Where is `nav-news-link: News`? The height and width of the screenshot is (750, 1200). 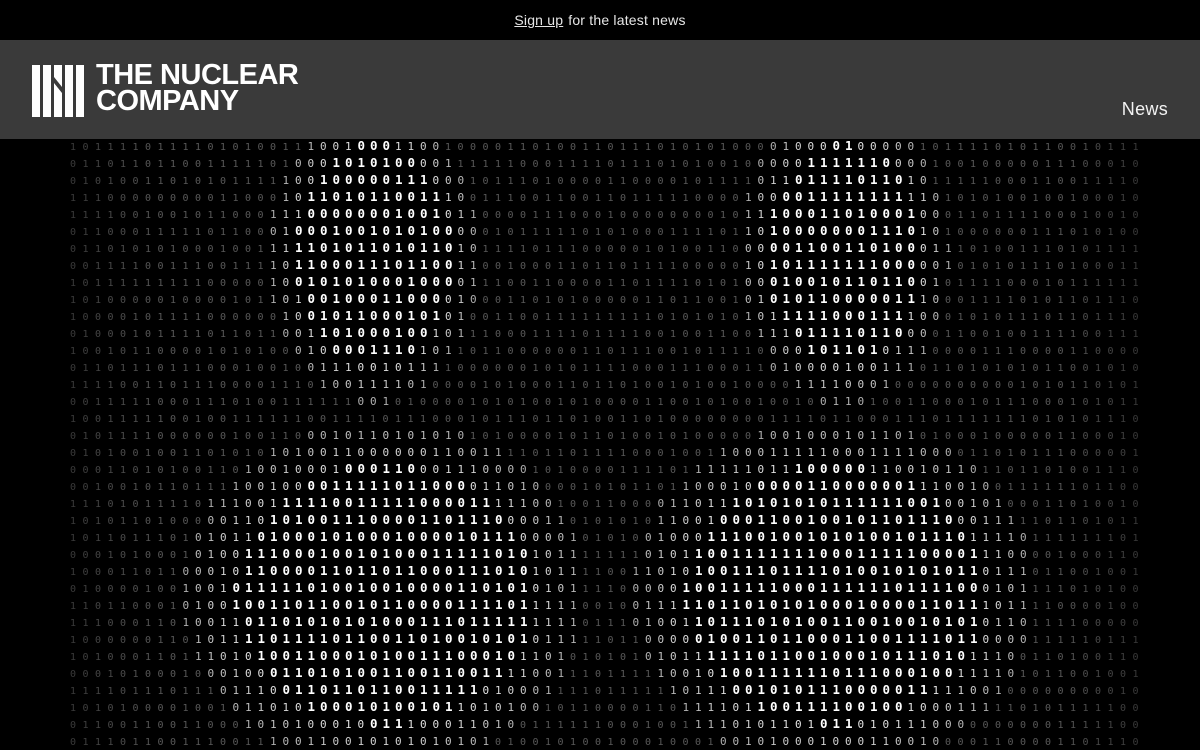
nav-news-link: News is located at coordinates (1145, 109).